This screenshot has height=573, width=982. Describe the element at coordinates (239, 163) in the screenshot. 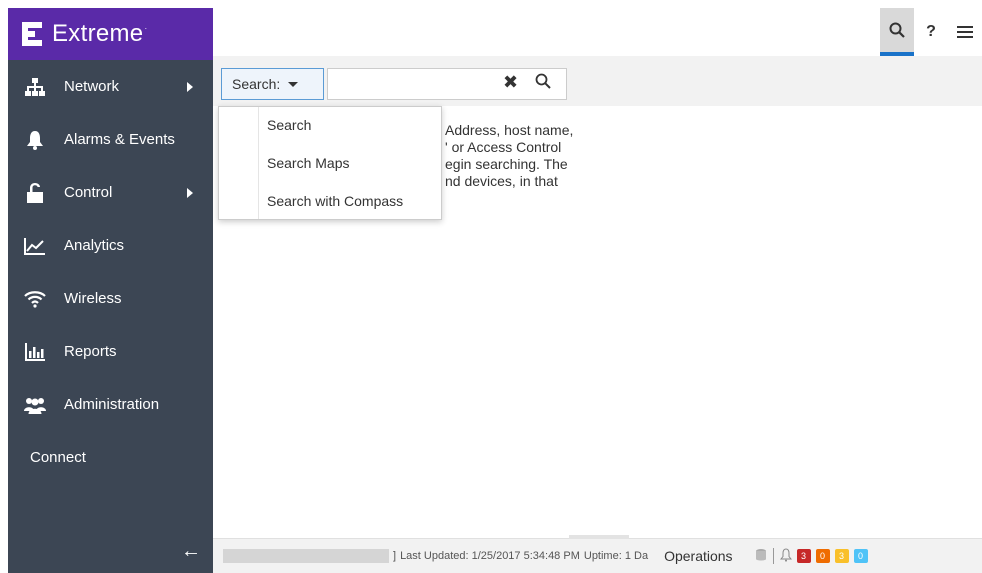

I see `menu-gutter` at that location.